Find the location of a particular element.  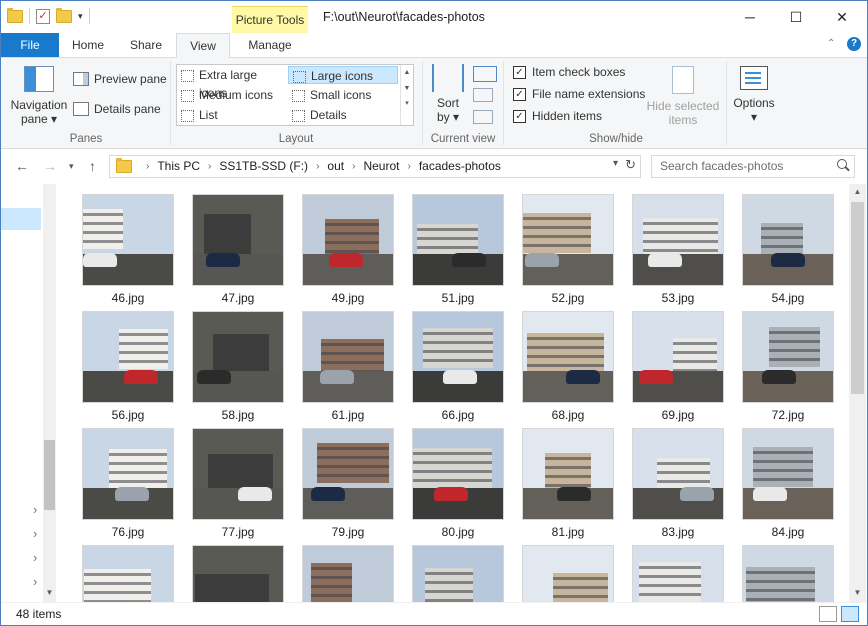

minimize-button: ─ is located at coordinates (750, 17).